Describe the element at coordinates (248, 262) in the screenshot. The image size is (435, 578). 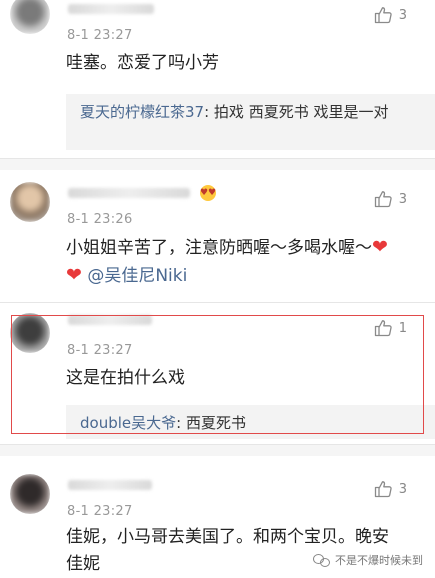
I see `comment-text: 小姐姐辛苦了，注意防晒喔～多喝水喔～❤ ❤ @吴佳尼Niki` at that location.